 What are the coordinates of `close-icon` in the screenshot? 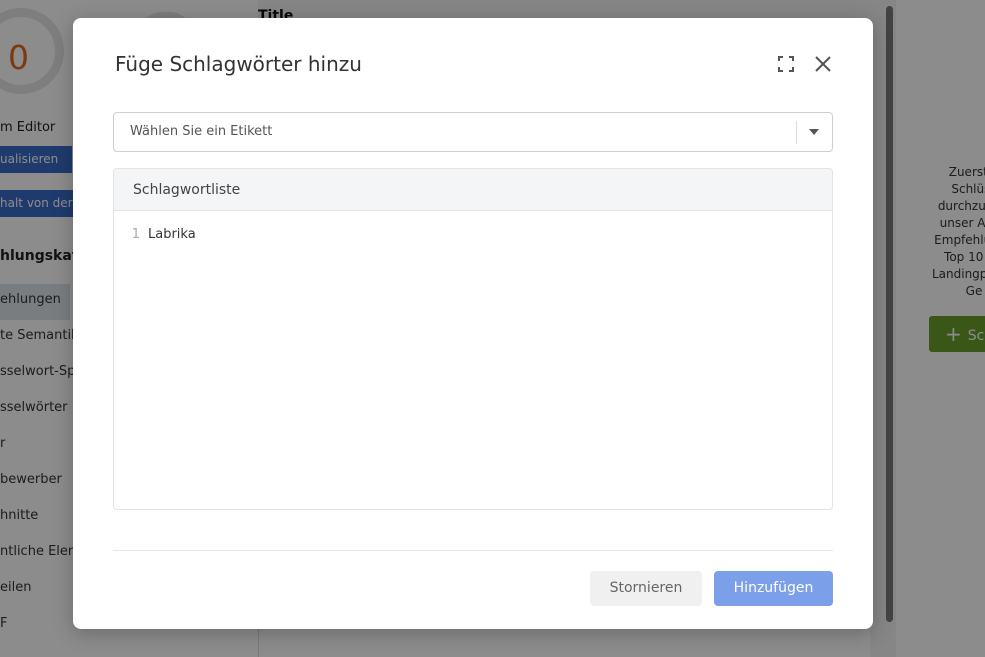 It's located at (823, 64).